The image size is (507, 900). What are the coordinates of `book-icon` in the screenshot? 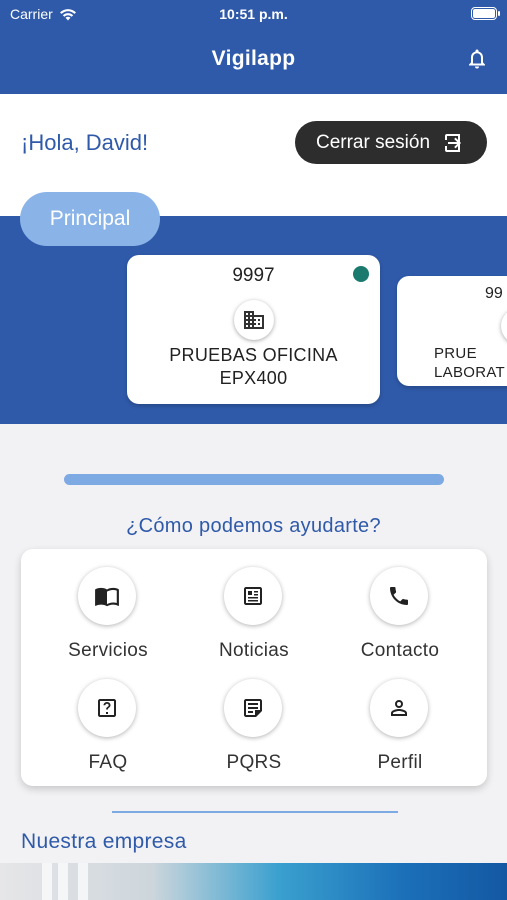 It's located at (107, 596).